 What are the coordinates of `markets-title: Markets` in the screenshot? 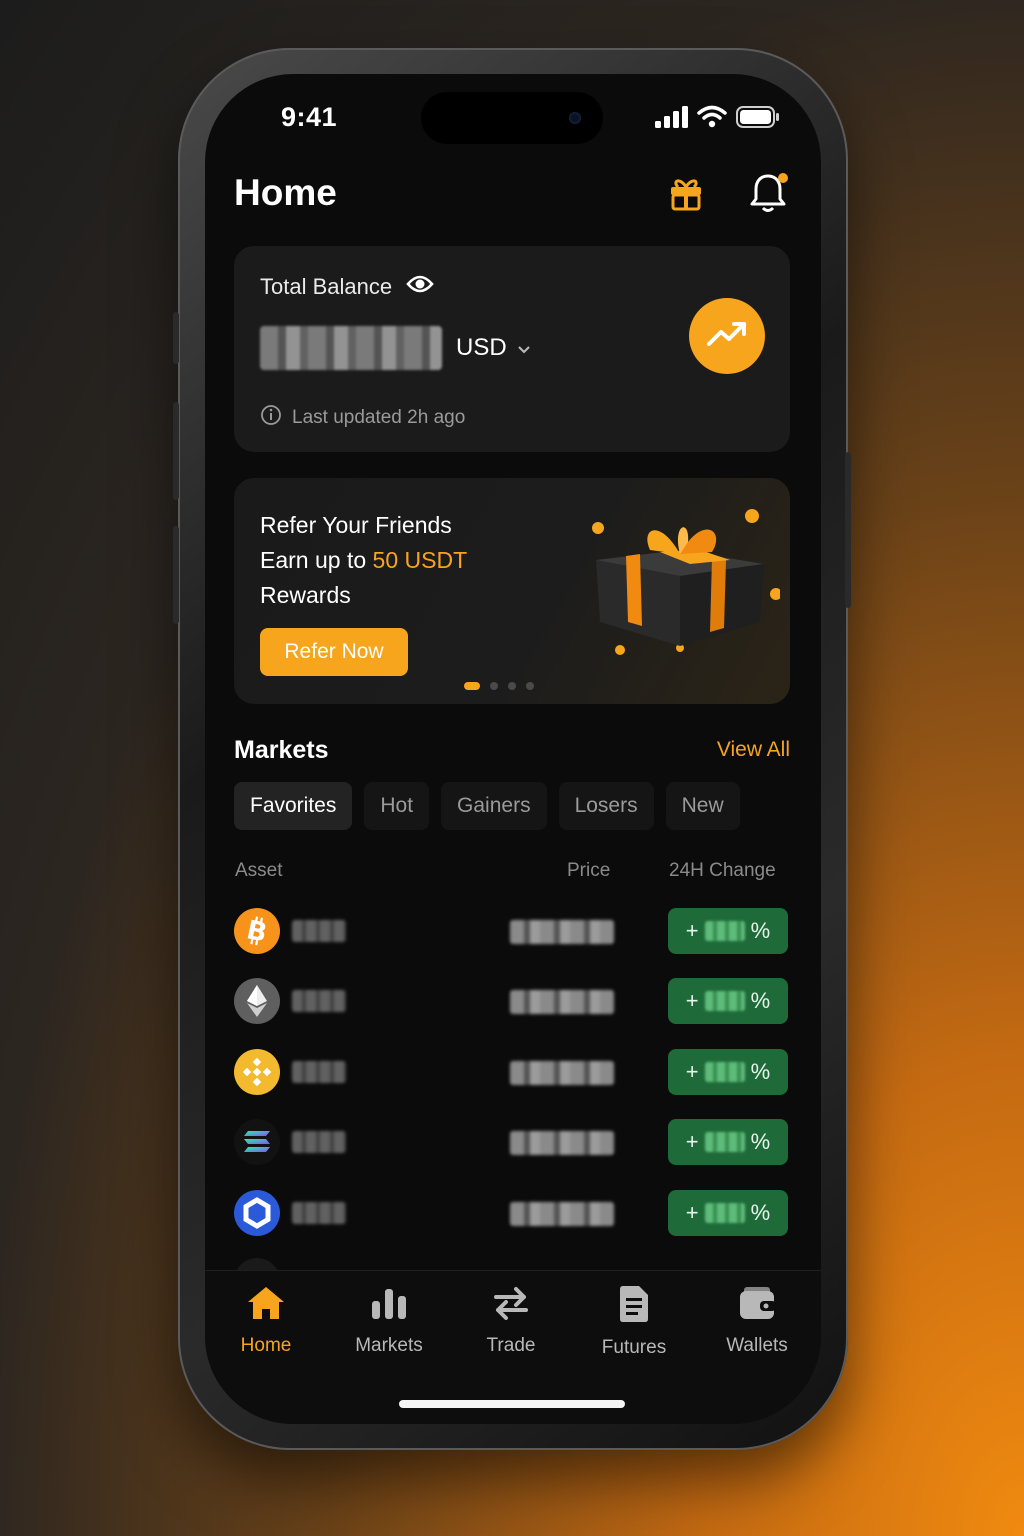 It's located at (281, 750).